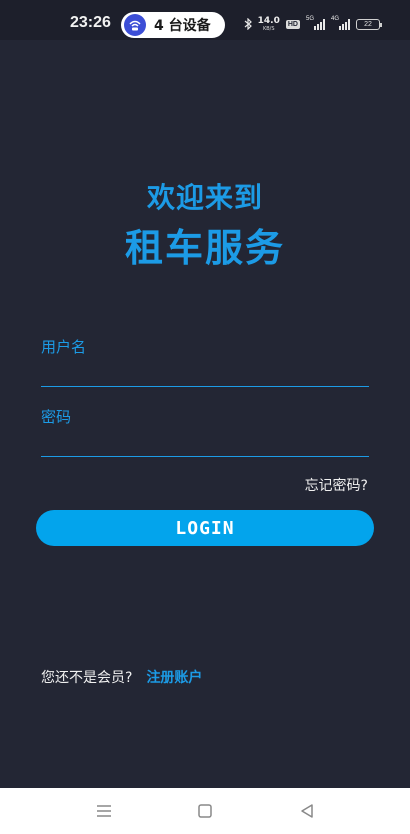 This screenshot has height=834, width=410. What do you see at coordinates (204, 248) in the screenshot?
I see `page-title: 租车服务` at bounding box center [204, 248].